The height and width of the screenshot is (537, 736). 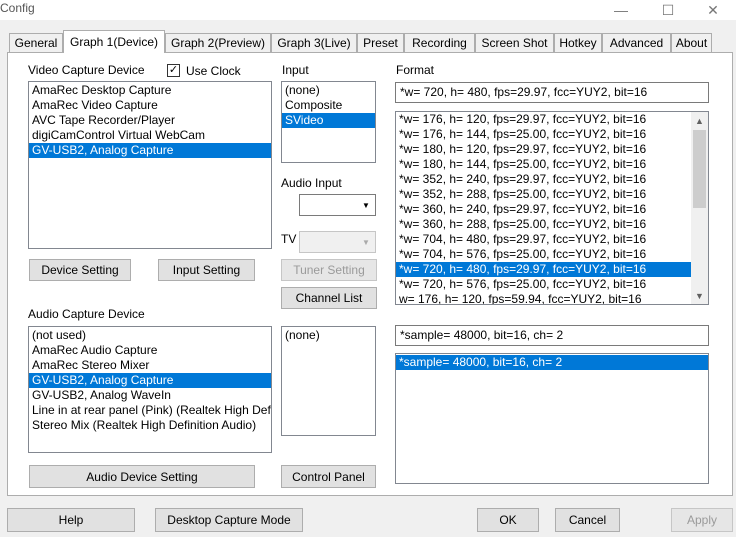 What do you see at coordinates (289, 239) in the screenshot?
I see `tv-label: TV` at bounding box center [289, 239].